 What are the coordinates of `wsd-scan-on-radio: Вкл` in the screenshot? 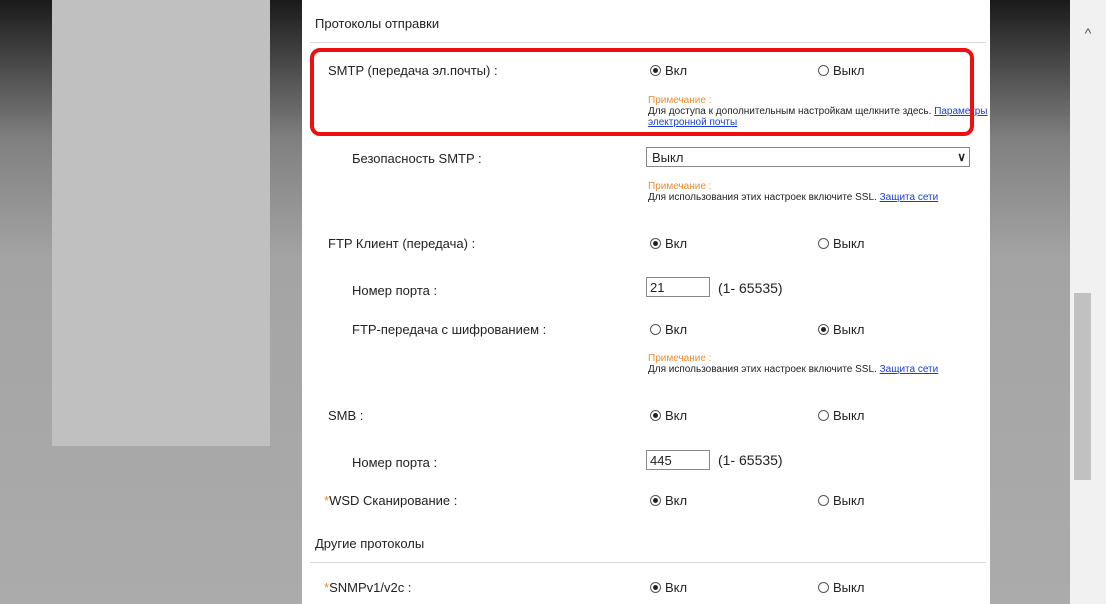 It's located at (668, 500).